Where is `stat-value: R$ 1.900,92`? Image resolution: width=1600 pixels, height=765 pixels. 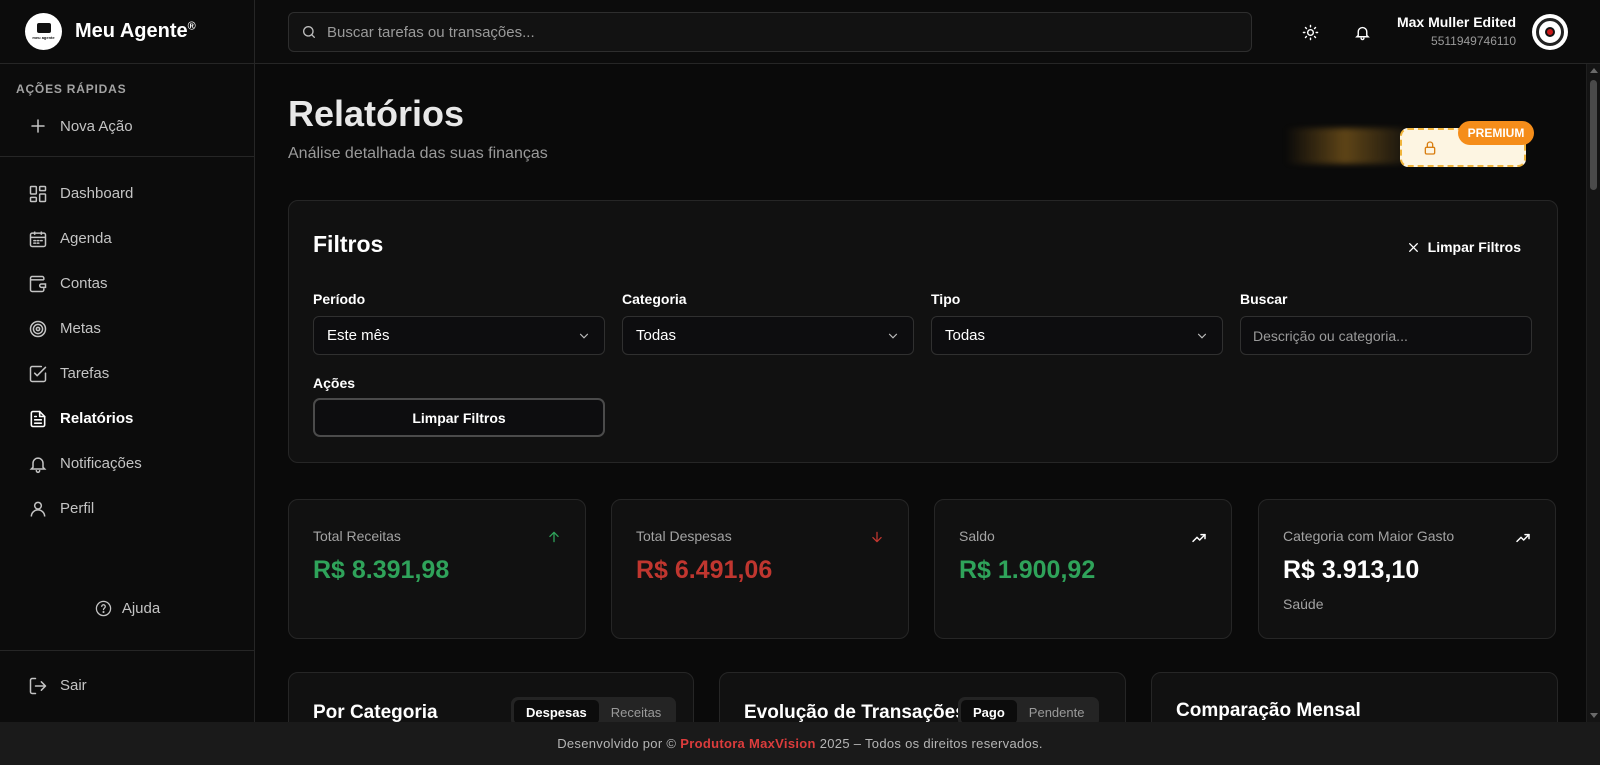
stat-value: R$ 1.900,92 is located at coordinates (1027, 570).